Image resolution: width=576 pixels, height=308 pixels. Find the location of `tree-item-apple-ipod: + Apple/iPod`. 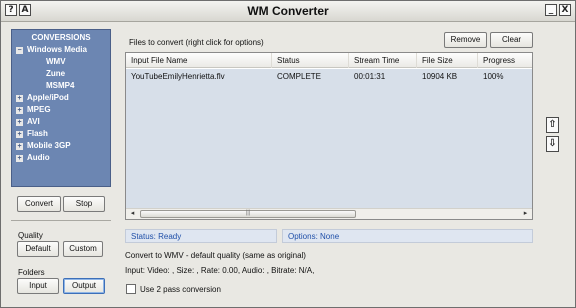

tree-item-apple-ipod: + Apple/iPod is located at coordinates (42, 98).